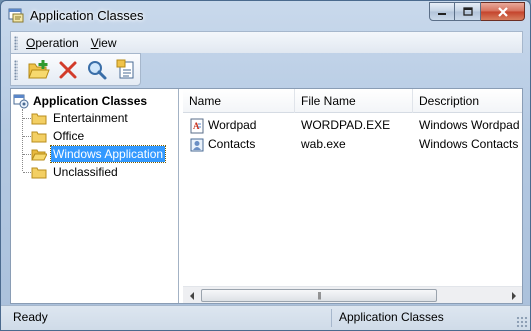  I want to click on minimize-button, so click(442, 11).